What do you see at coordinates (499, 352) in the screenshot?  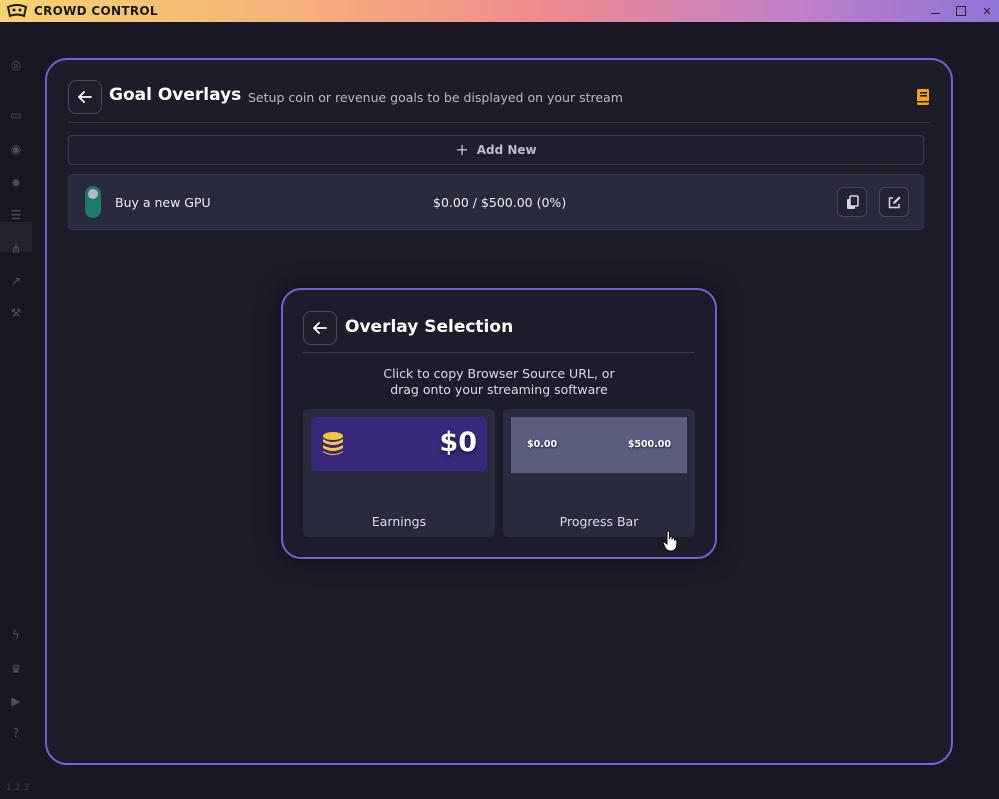 I see `modal-divider` at bounding box center [499, 352].